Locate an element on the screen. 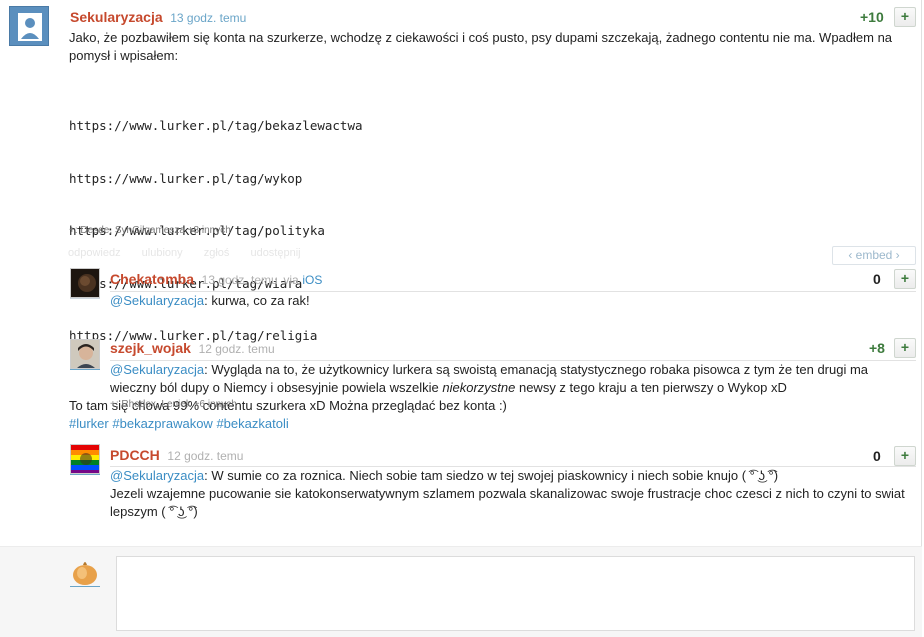  post-vote-count: +10 is located at coordinates (872, 17).